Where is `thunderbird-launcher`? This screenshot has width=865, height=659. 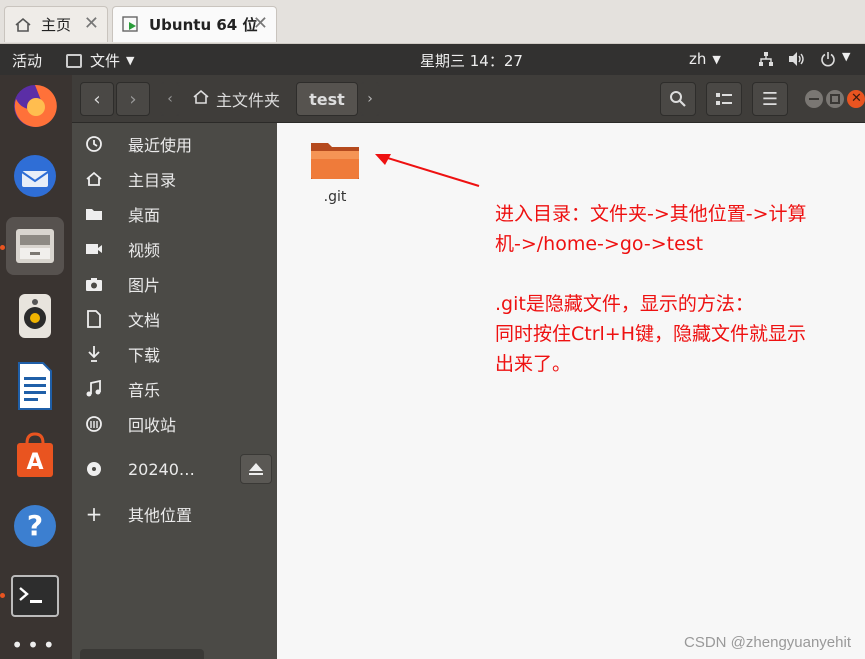 thunderbird-launcher is located at coordinates (35, 176).